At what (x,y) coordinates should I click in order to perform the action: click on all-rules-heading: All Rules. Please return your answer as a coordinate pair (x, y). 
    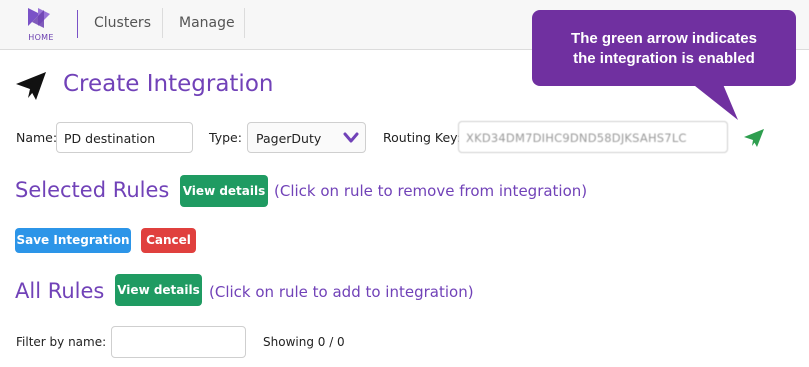
    Looking at the image, I should click on (60, 291).